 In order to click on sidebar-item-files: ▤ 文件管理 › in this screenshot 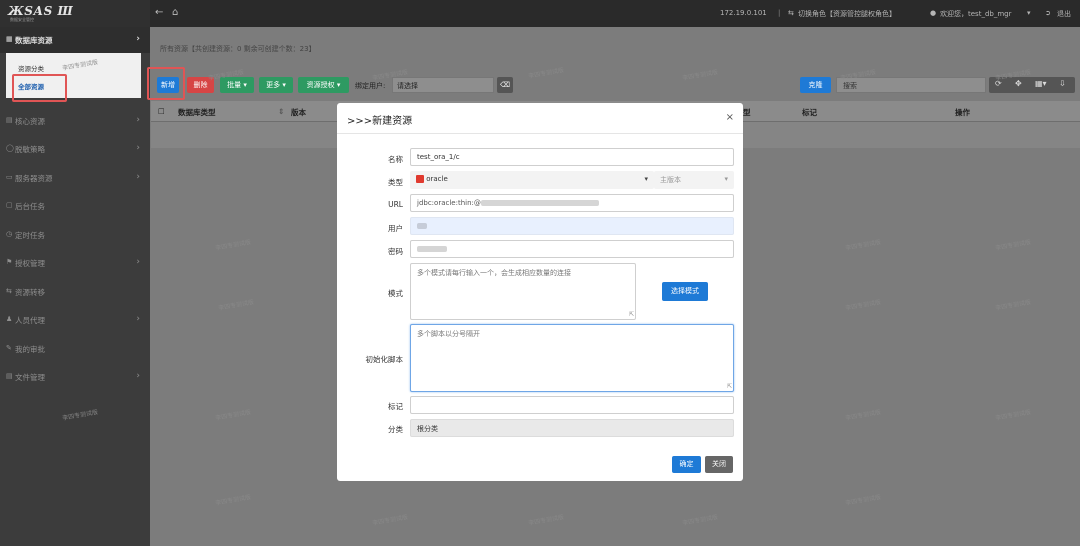, I will do `click(75, 377)`.